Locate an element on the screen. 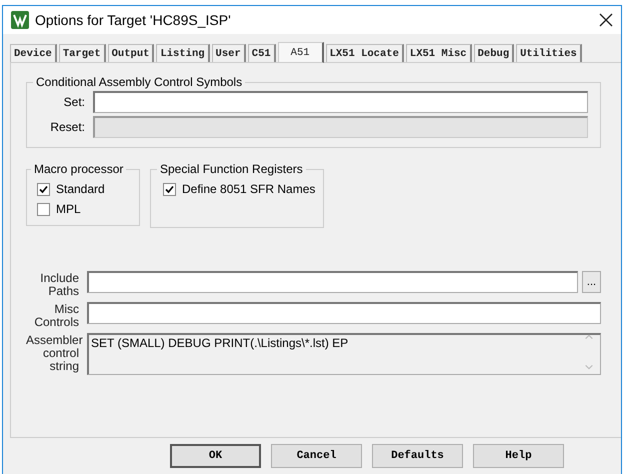 The height and width of the screenshot is (474, 628). app-logo-icon is located at coordinates (20, 20).